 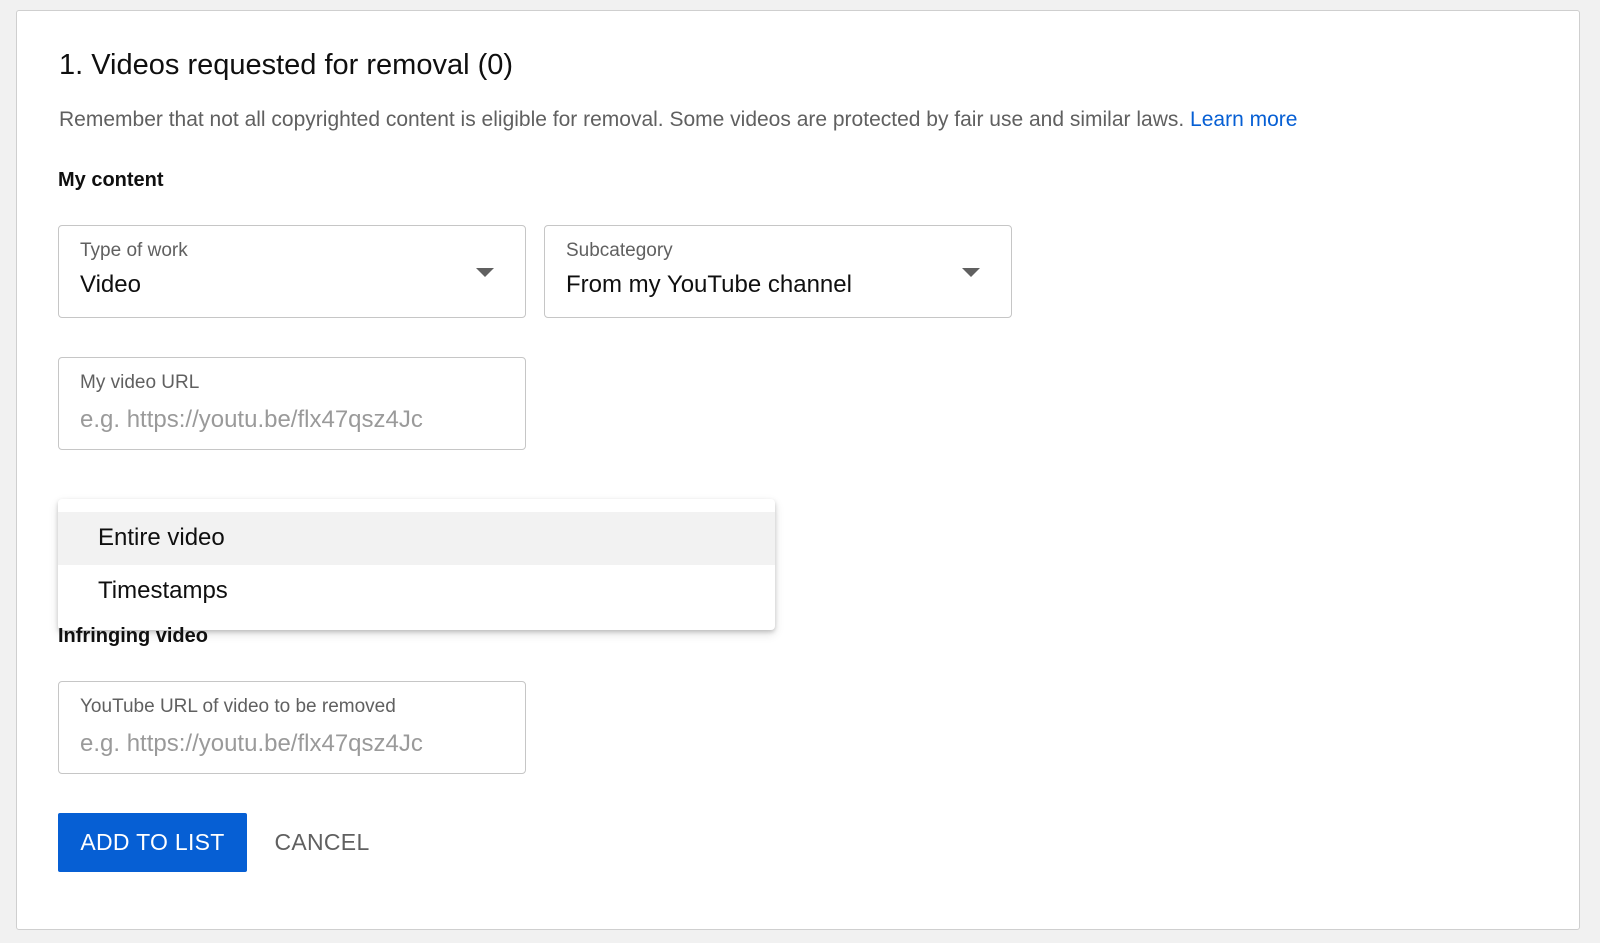 What do you see at coordinates (134, 250) in the screenshot?
I see `type-of-work-label: Type of work` at bounding box center [134, 250].